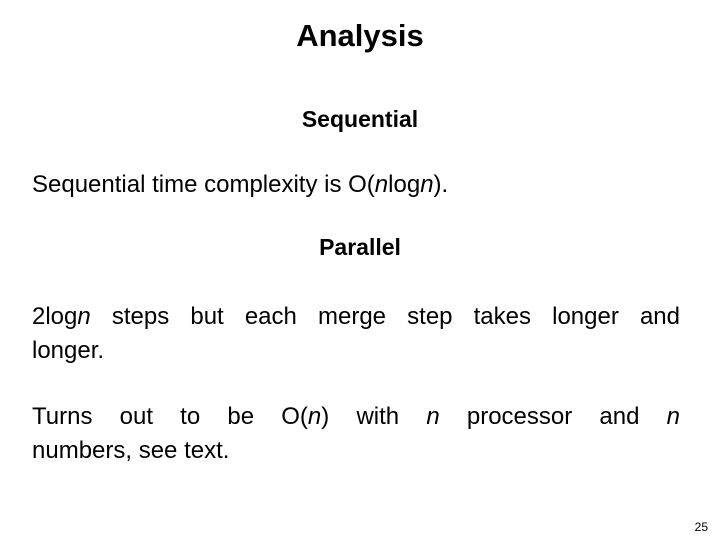 This screenshot has width=720, height=540. What do you see at coordinates (360, 35) in the screenshot?
I see `slide-title: Analysis` at bounding box center [360, 35].